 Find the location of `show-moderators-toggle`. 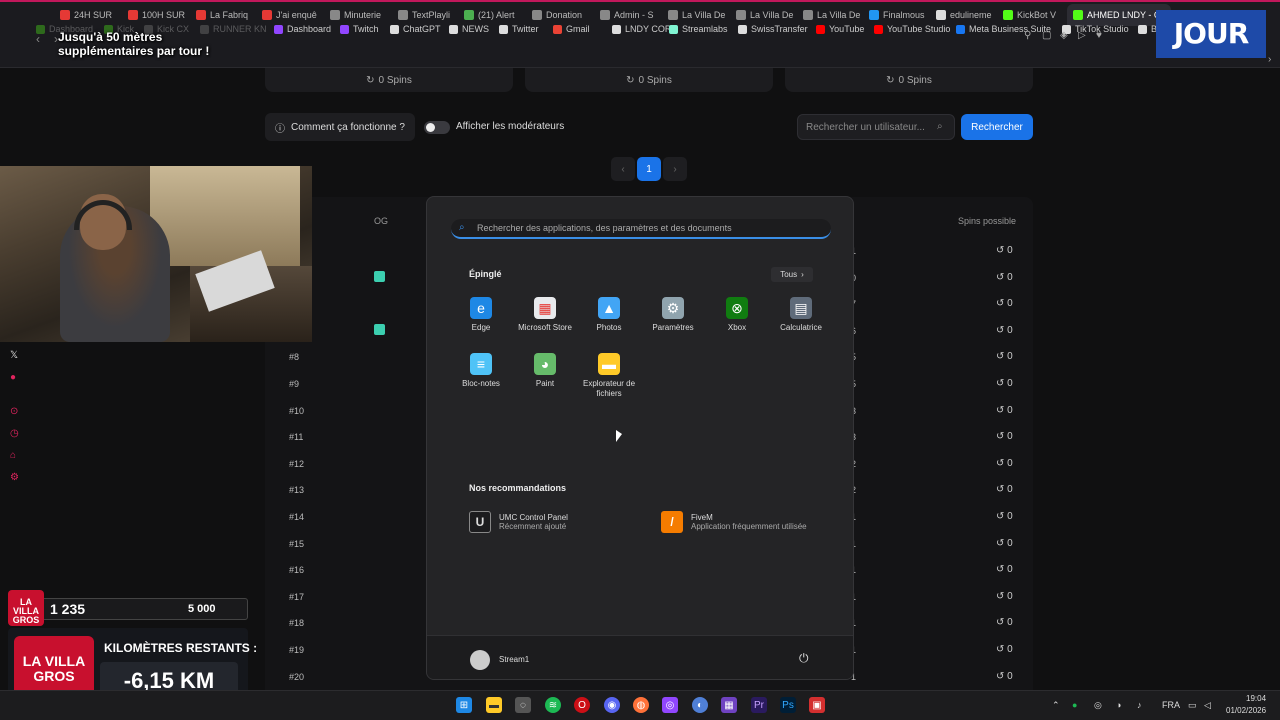

show-moderators-toggle is located at coordinates (437, 127).